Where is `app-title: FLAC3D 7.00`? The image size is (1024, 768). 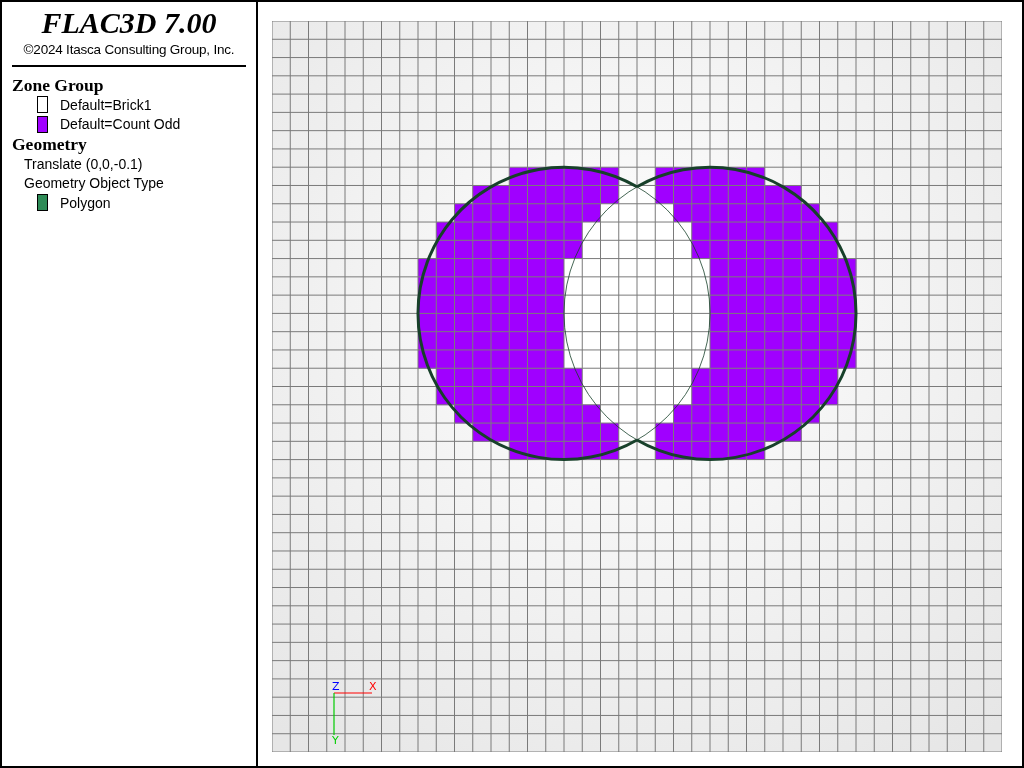
app-title: FLAC3D 7.00 is located at coordinates (129, 23).